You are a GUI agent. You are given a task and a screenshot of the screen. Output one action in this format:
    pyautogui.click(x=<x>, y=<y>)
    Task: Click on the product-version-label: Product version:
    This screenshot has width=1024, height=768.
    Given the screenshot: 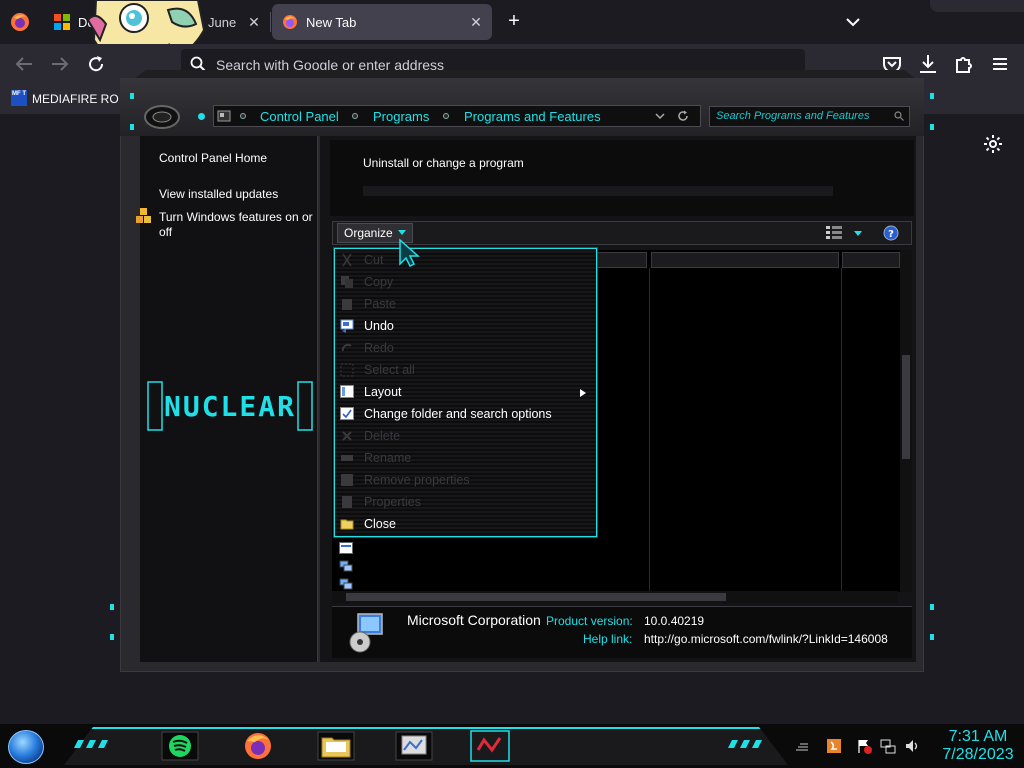 What is the action you would take?
    pyautogui.click(x=589, y=621)
    